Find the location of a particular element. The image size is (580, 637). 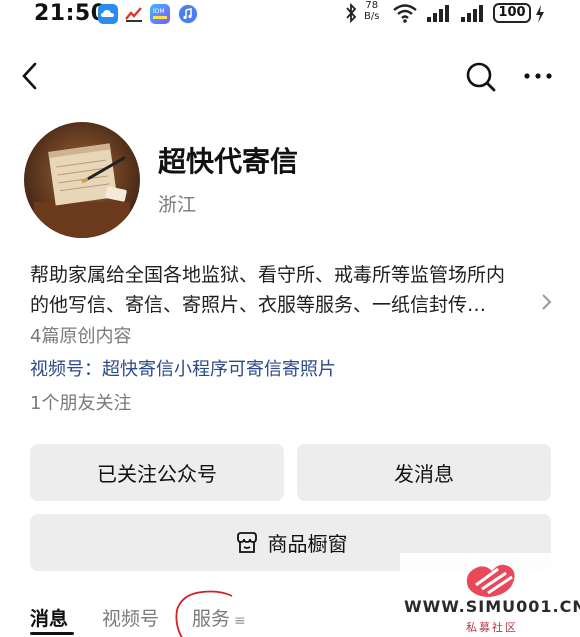

account-name: 超快代寄信 is located at coordinates (228, 161).